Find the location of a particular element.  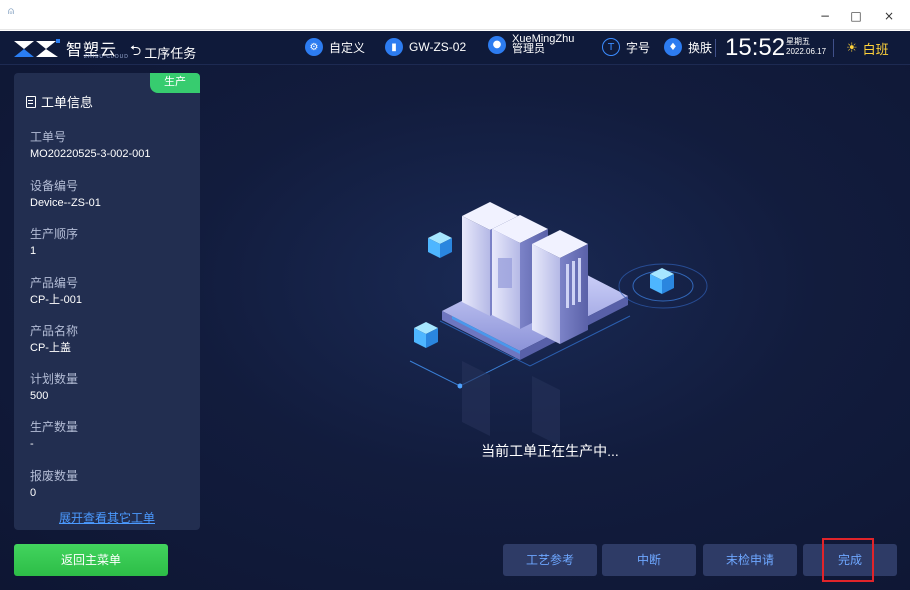

font-size-button: T 字号 is located at coordinates (626, 47).